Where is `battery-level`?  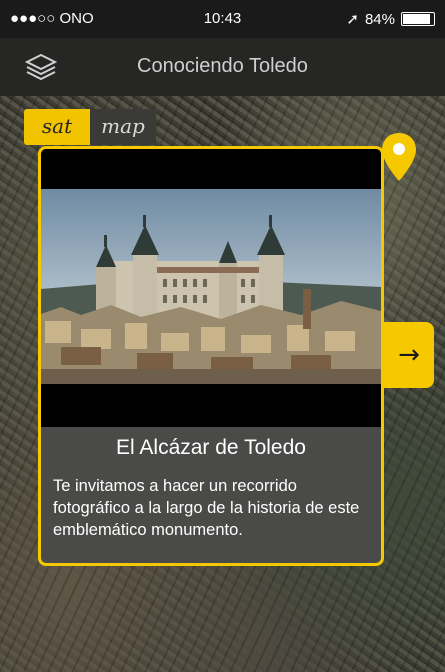 battery-level is located at coordinates (416, 19).